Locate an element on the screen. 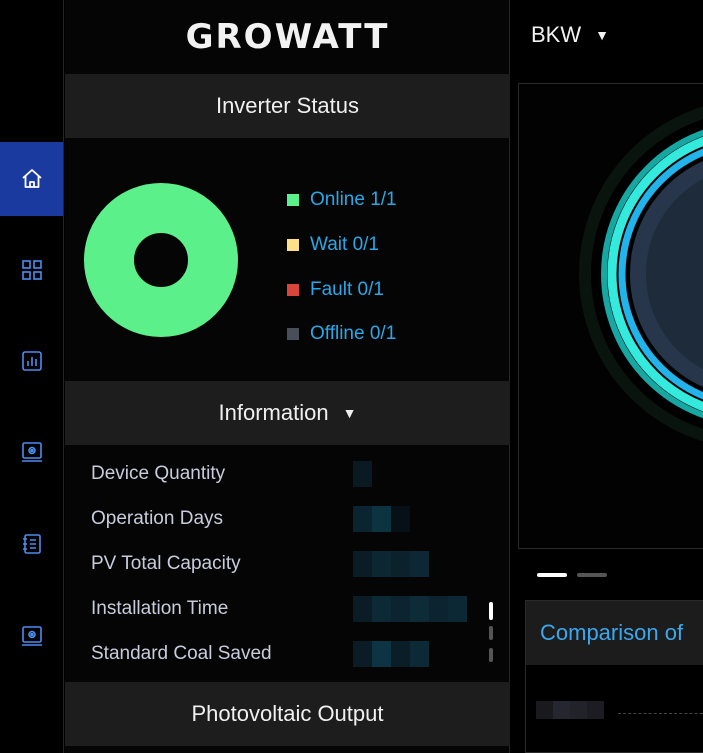 Image resolution: width=703 pixels, height=753 pixels. legend-item-offline: Offline 0/1 is located at coordinates (342, 334).